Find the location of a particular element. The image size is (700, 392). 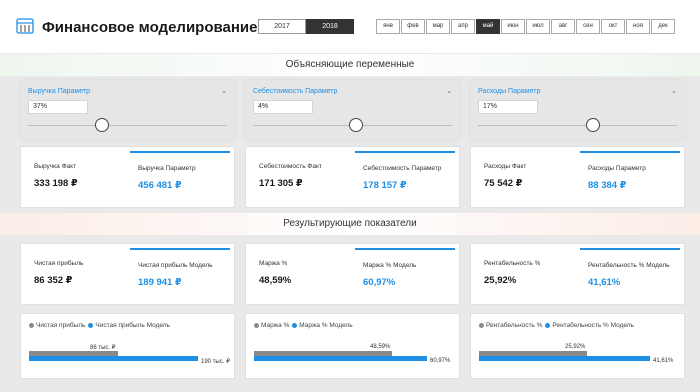

chart-legend: Рентабельность % Рентабельность % Модель is located at coordinates (556, 325).